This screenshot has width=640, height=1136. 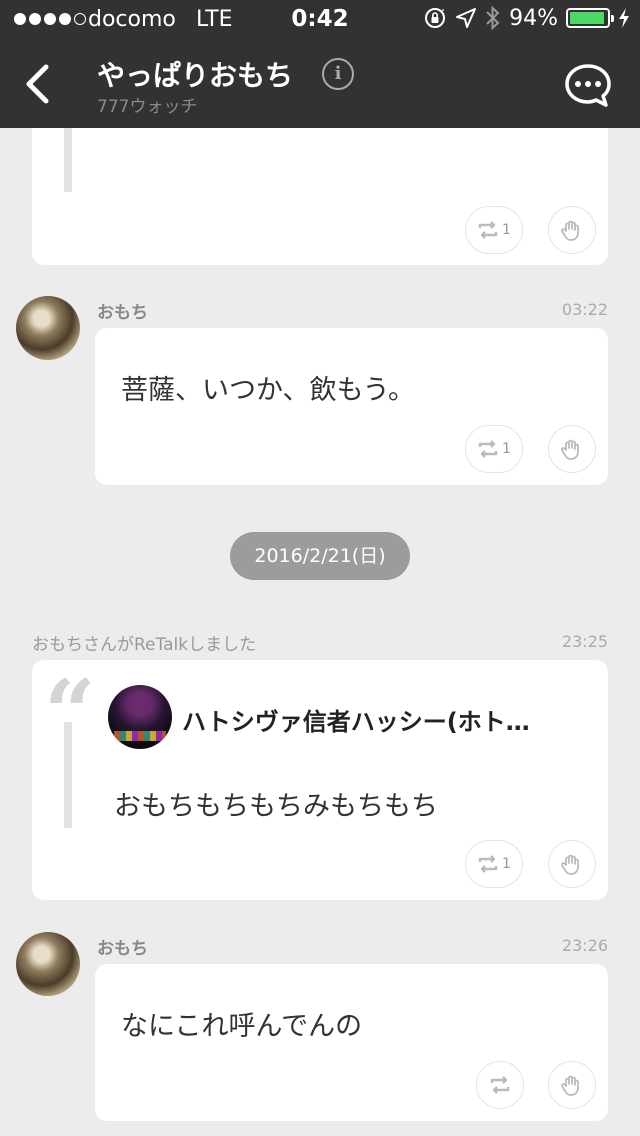 I want to click on top-bar: docomo LTE 0:42 94% やっぱりおもち i 777ウォッチ, so click(x=320, y=64).